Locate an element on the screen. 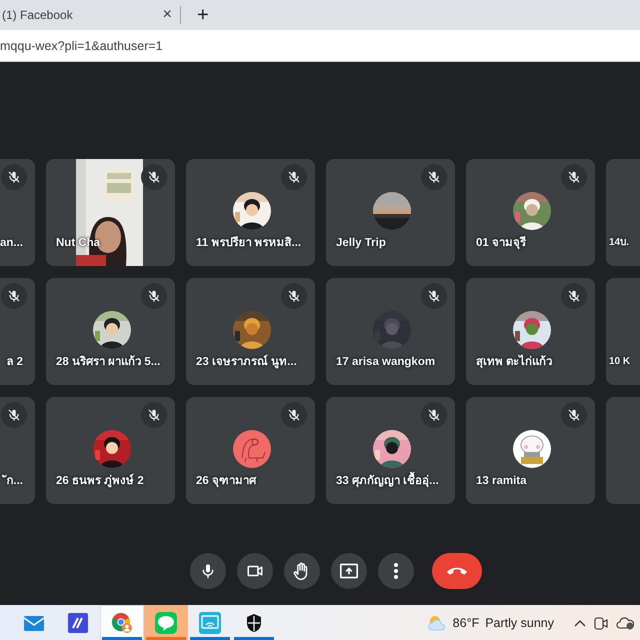  hang-up-icon is located at coordinates (457, 571).